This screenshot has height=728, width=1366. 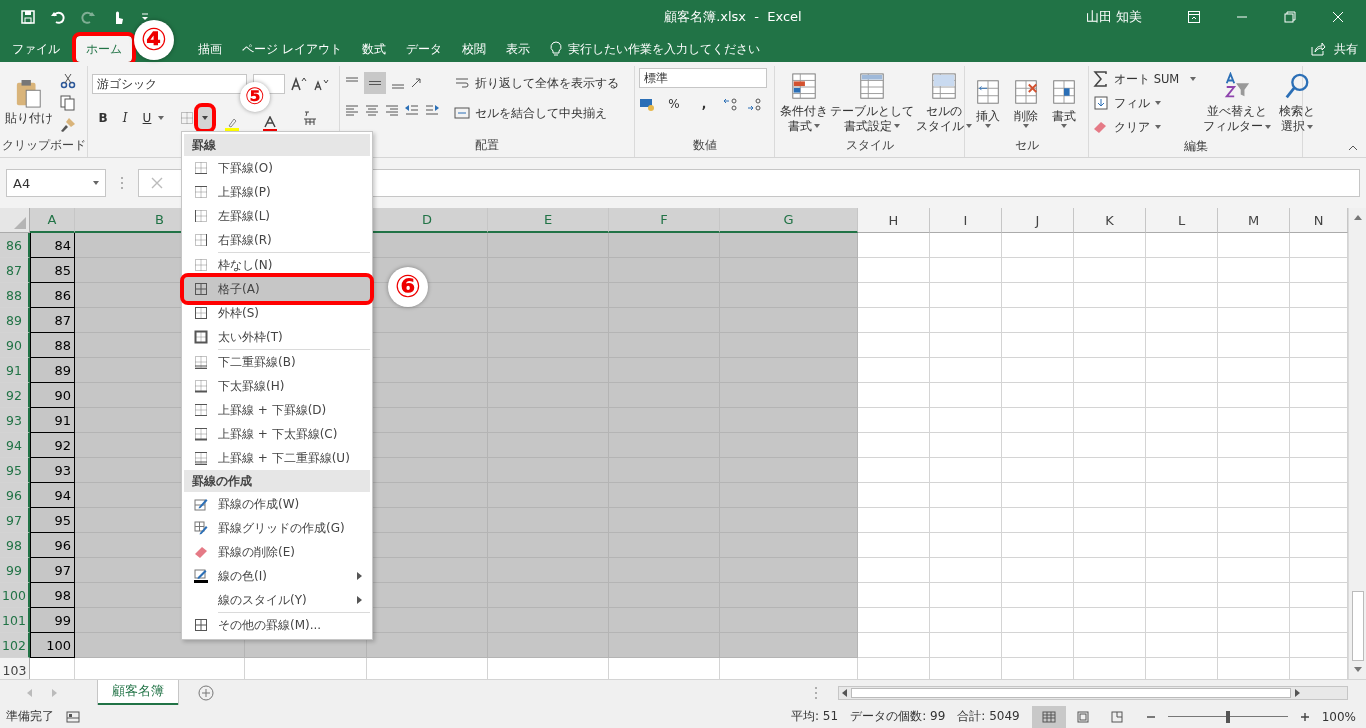 I want to click on row-header: 101, so click(x=15, y=620).